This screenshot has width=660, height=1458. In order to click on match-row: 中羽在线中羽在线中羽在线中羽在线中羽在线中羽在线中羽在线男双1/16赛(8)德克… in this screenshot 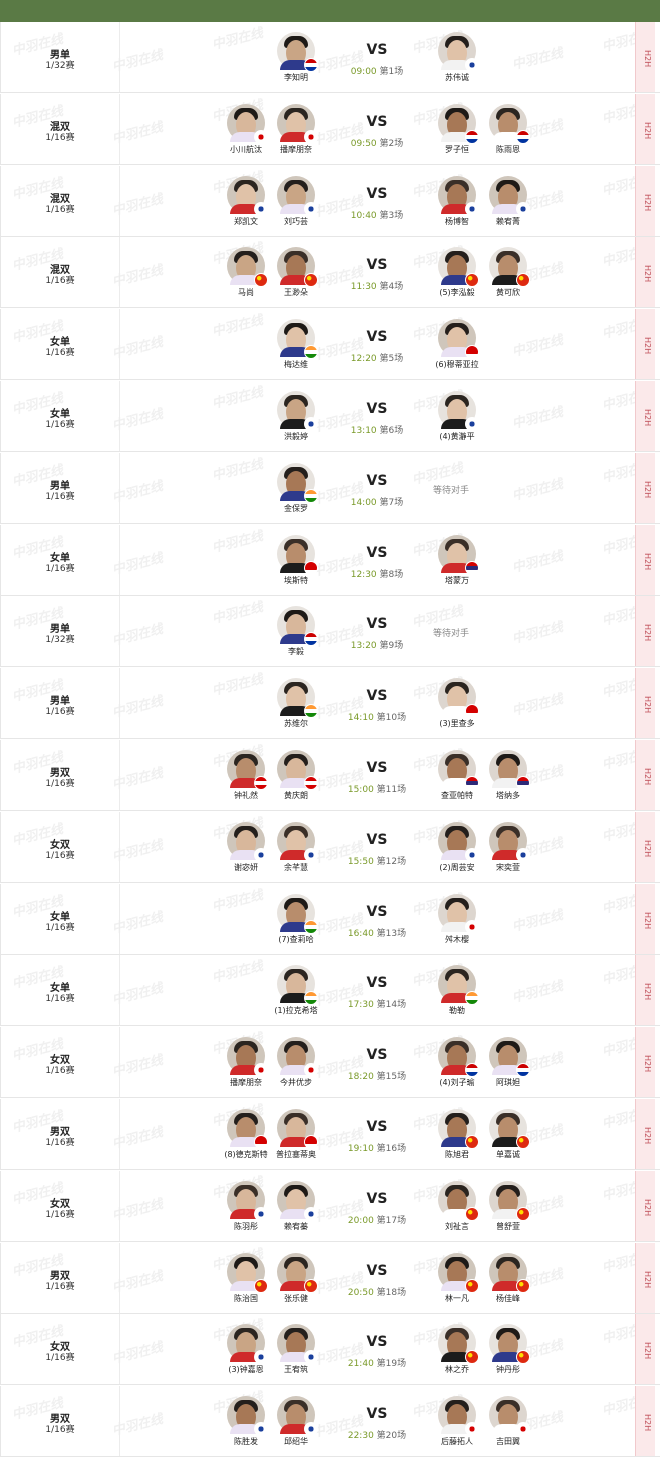, I will do `click(330, 1134)`.